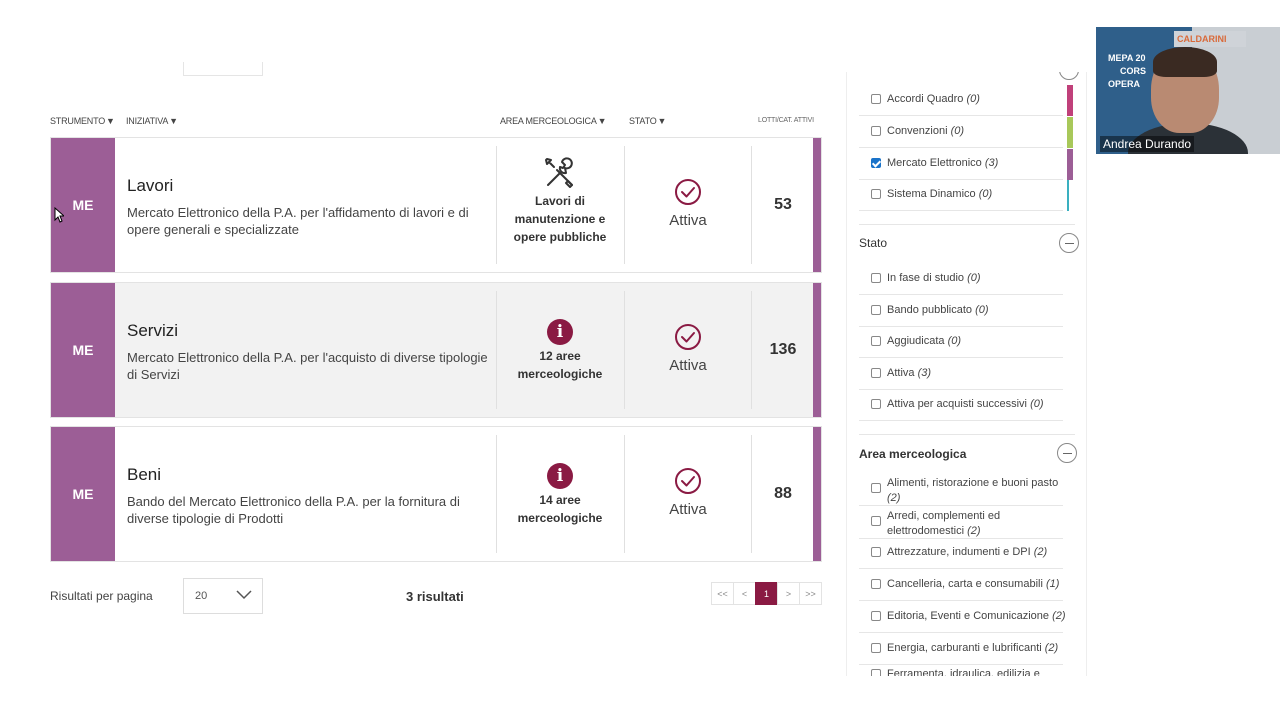  I want to click on sort-down-icon: ▼, so click(110, 121).